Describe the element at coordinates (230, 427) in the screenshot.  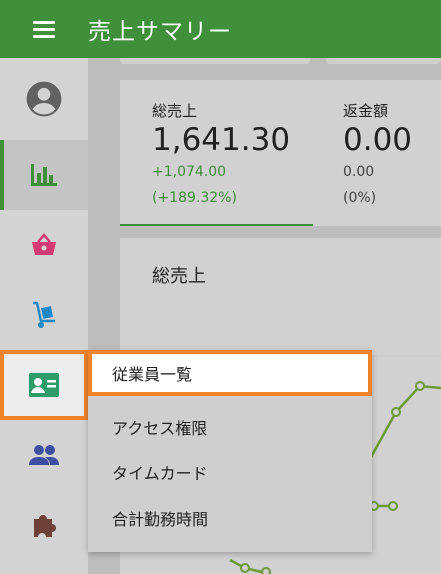
I see `submenu-item-access-rights: アクセス権限` at that location.